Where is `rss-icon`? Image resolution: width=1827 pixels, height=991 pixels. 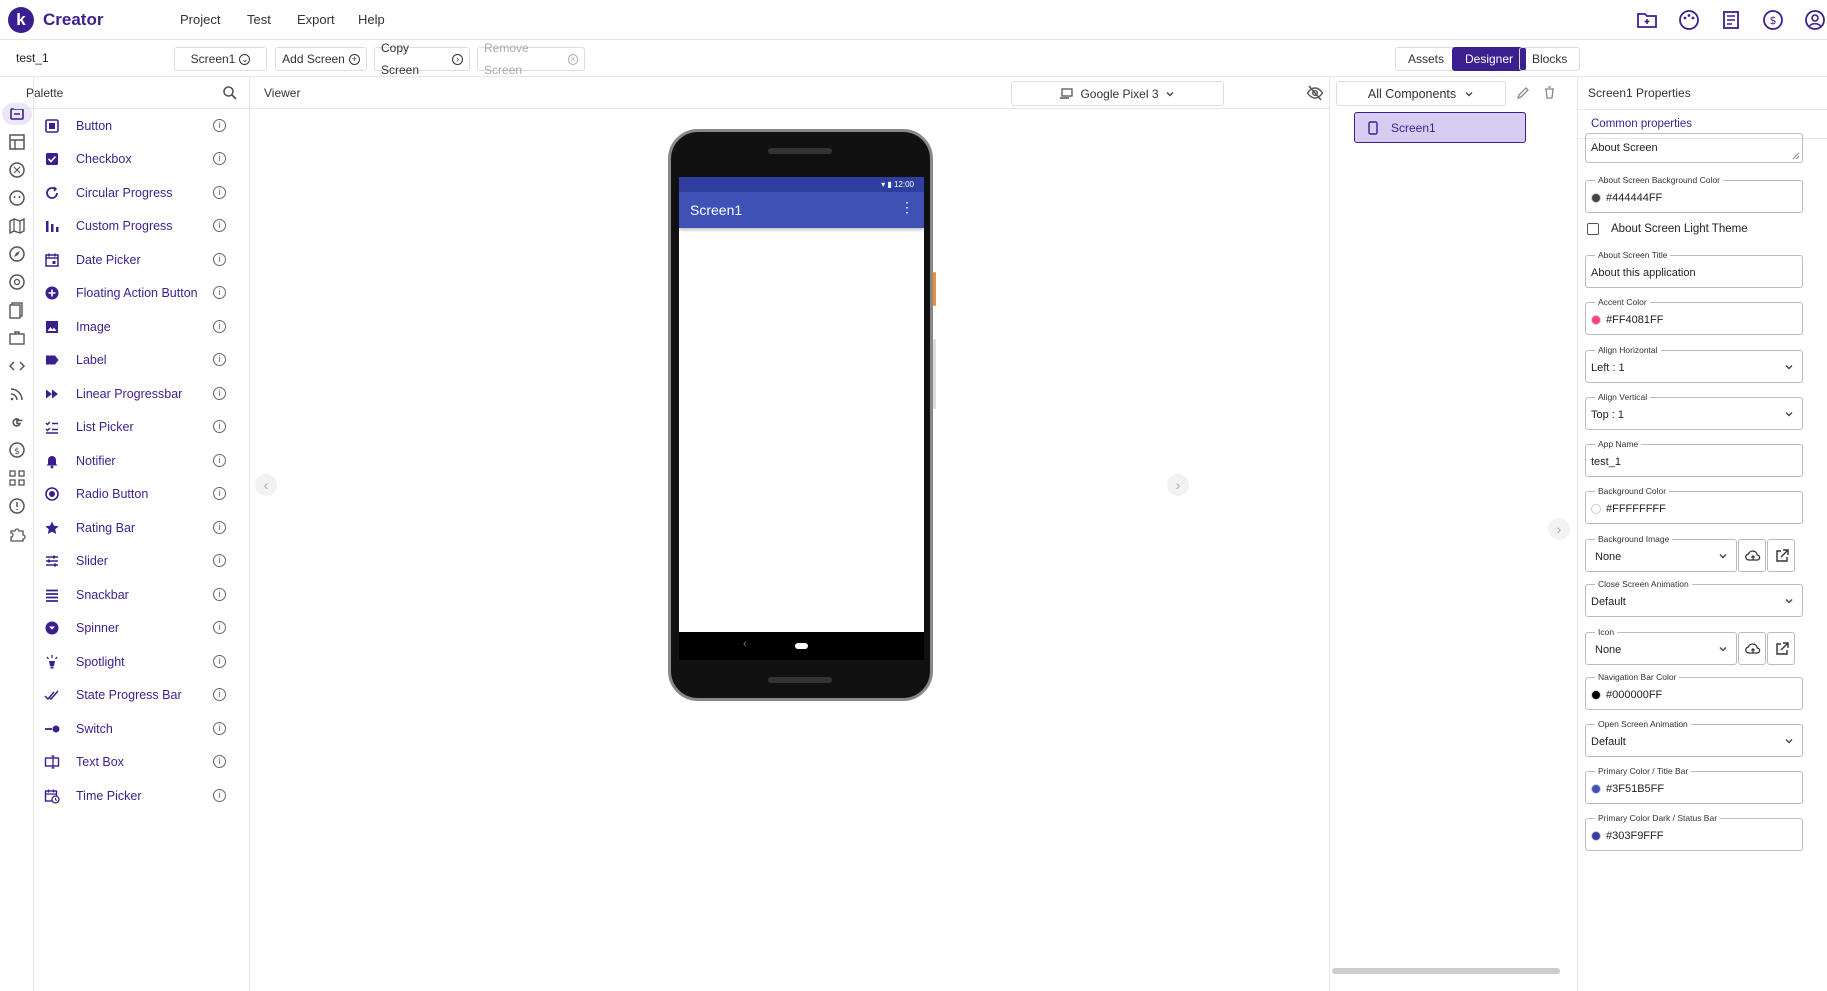
rss-icon is located at coordinates (17, 394).